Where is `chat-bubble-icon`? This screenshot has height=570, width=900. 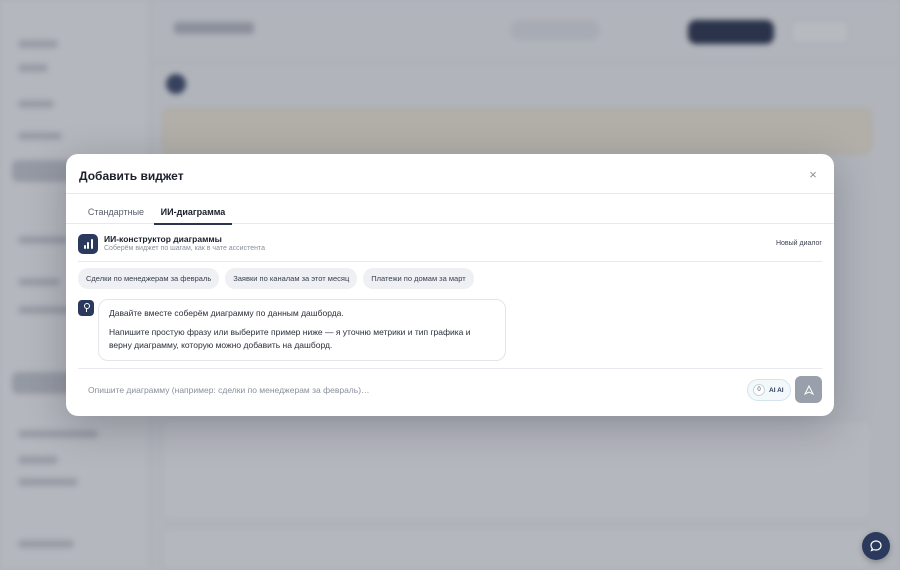
chat-bubble-icon is located at coordinates (876, 546).